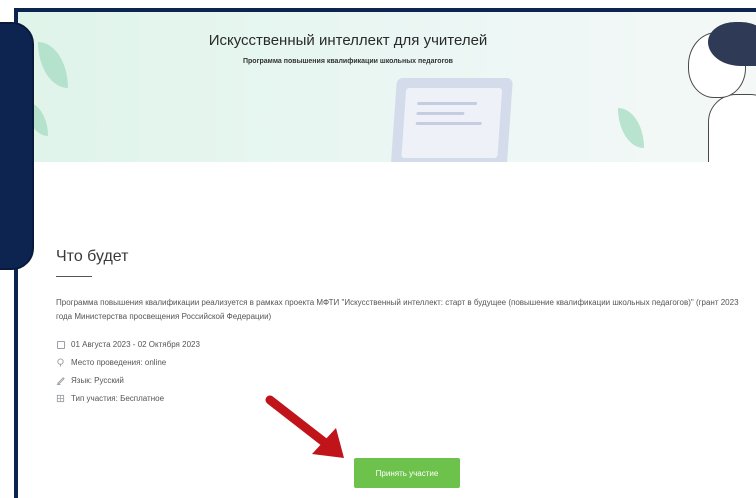  I want to click on tablet-illustration, so click(452, 120).